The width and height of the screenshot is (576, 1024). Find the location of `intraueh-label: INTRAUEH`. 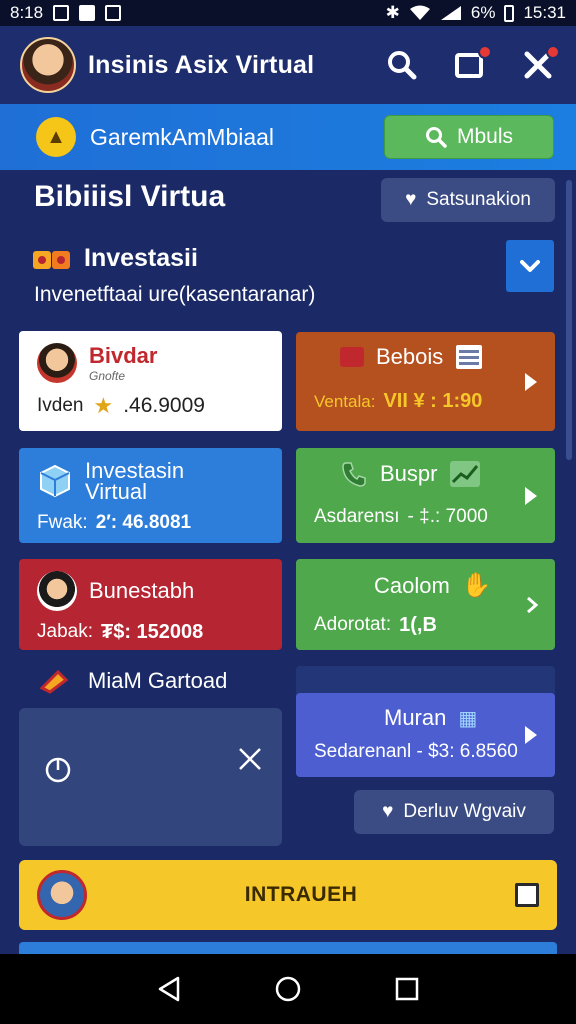

intraueh-label: INTRAUEH is located at coordinates (301, 894).